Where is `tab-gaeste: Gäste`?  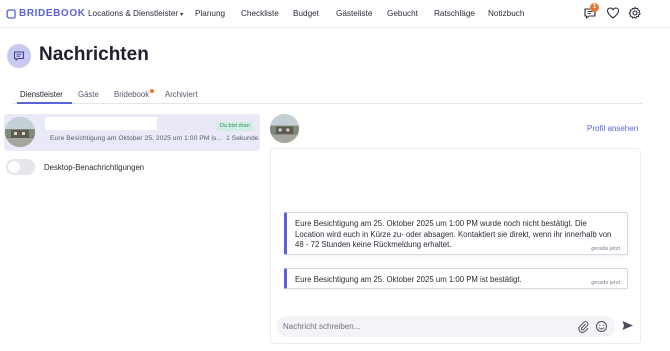
tab-gaeste: Gäste is located at coordinates (88, 94).